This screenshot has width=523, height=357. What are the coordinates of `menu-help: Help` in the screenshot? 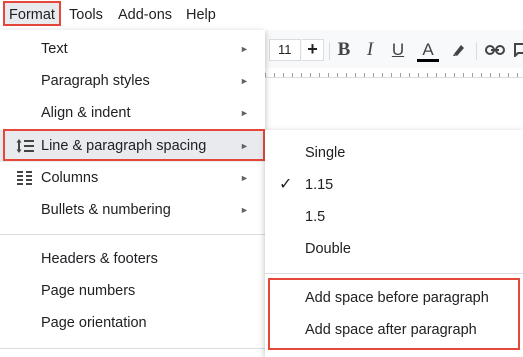 It's located at (201, 15).